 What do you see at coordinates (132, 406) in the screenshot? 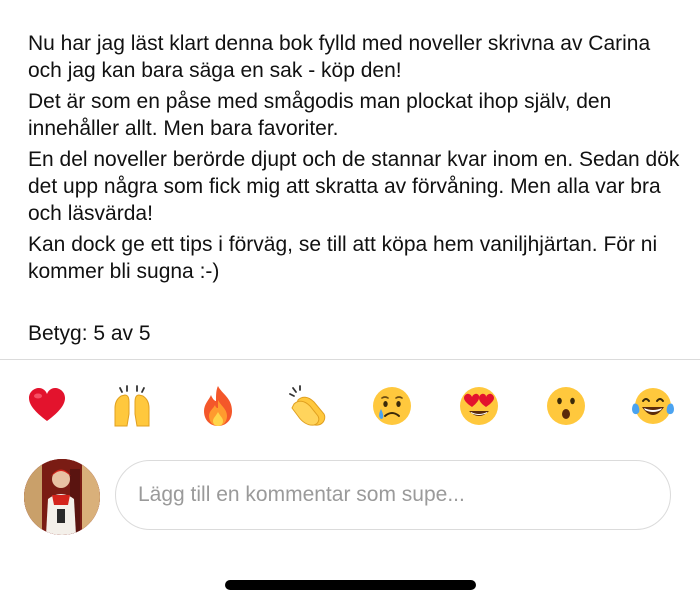
I see `raising-hands-icon` at bounding box center [132, 406].